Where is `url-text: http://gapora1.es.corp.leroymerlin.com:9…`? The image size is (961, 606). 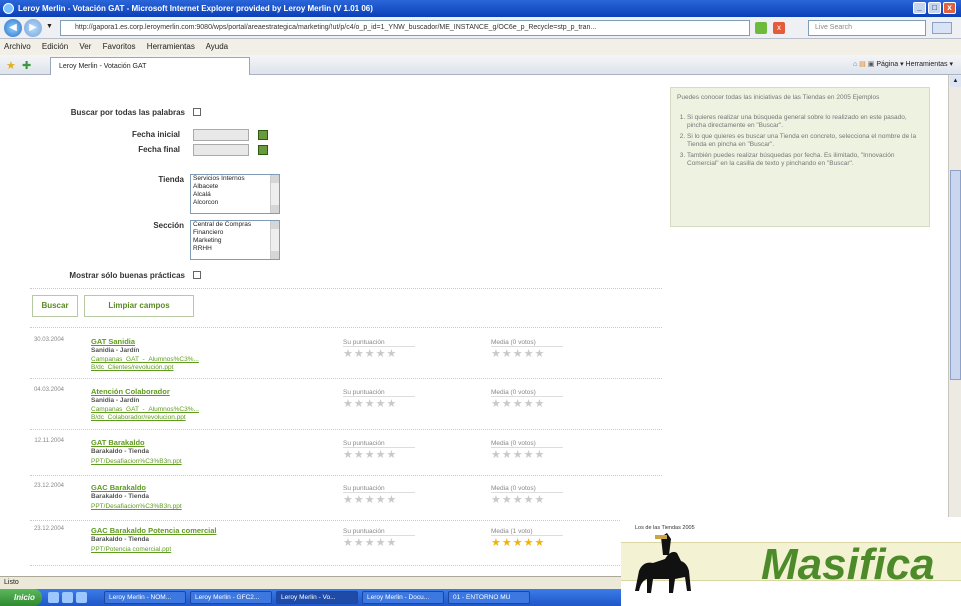
url-text: http://gapora1.es.corp.leroymerlin.com:9… is located at coordinates (336, 27).